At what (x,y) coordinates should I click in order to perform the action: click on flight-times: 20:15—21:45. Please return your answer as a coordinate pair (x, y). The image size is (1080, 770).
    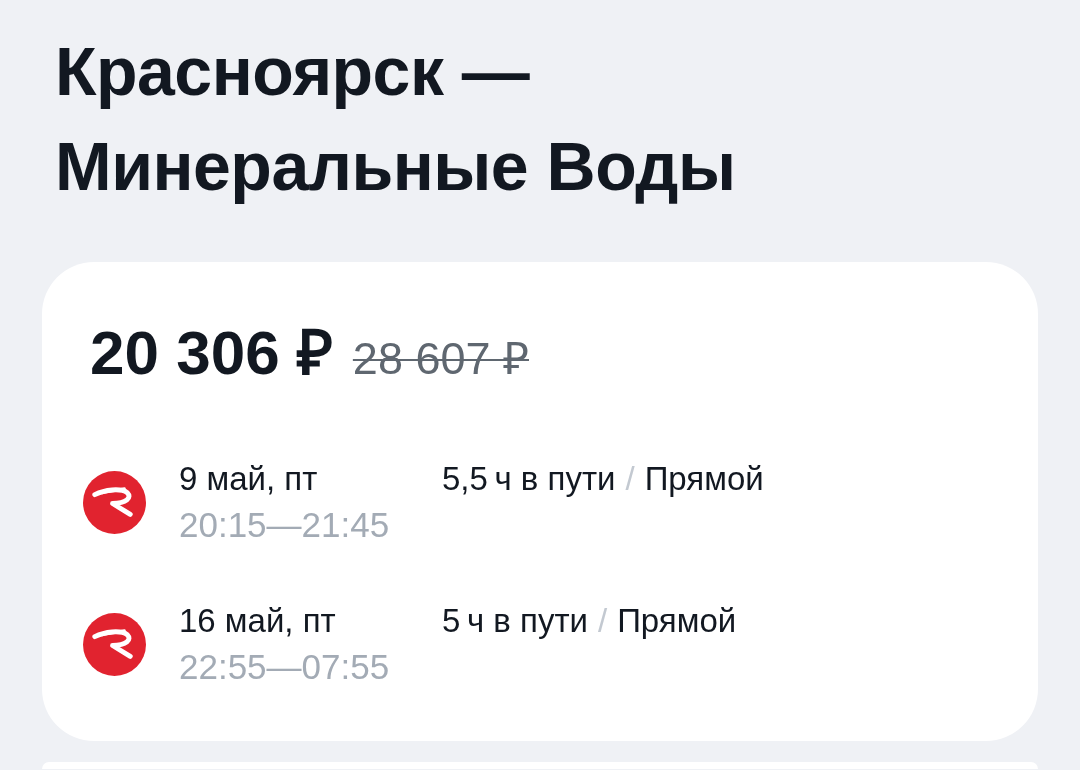
    Looking at the image, I should click on (285, 525).